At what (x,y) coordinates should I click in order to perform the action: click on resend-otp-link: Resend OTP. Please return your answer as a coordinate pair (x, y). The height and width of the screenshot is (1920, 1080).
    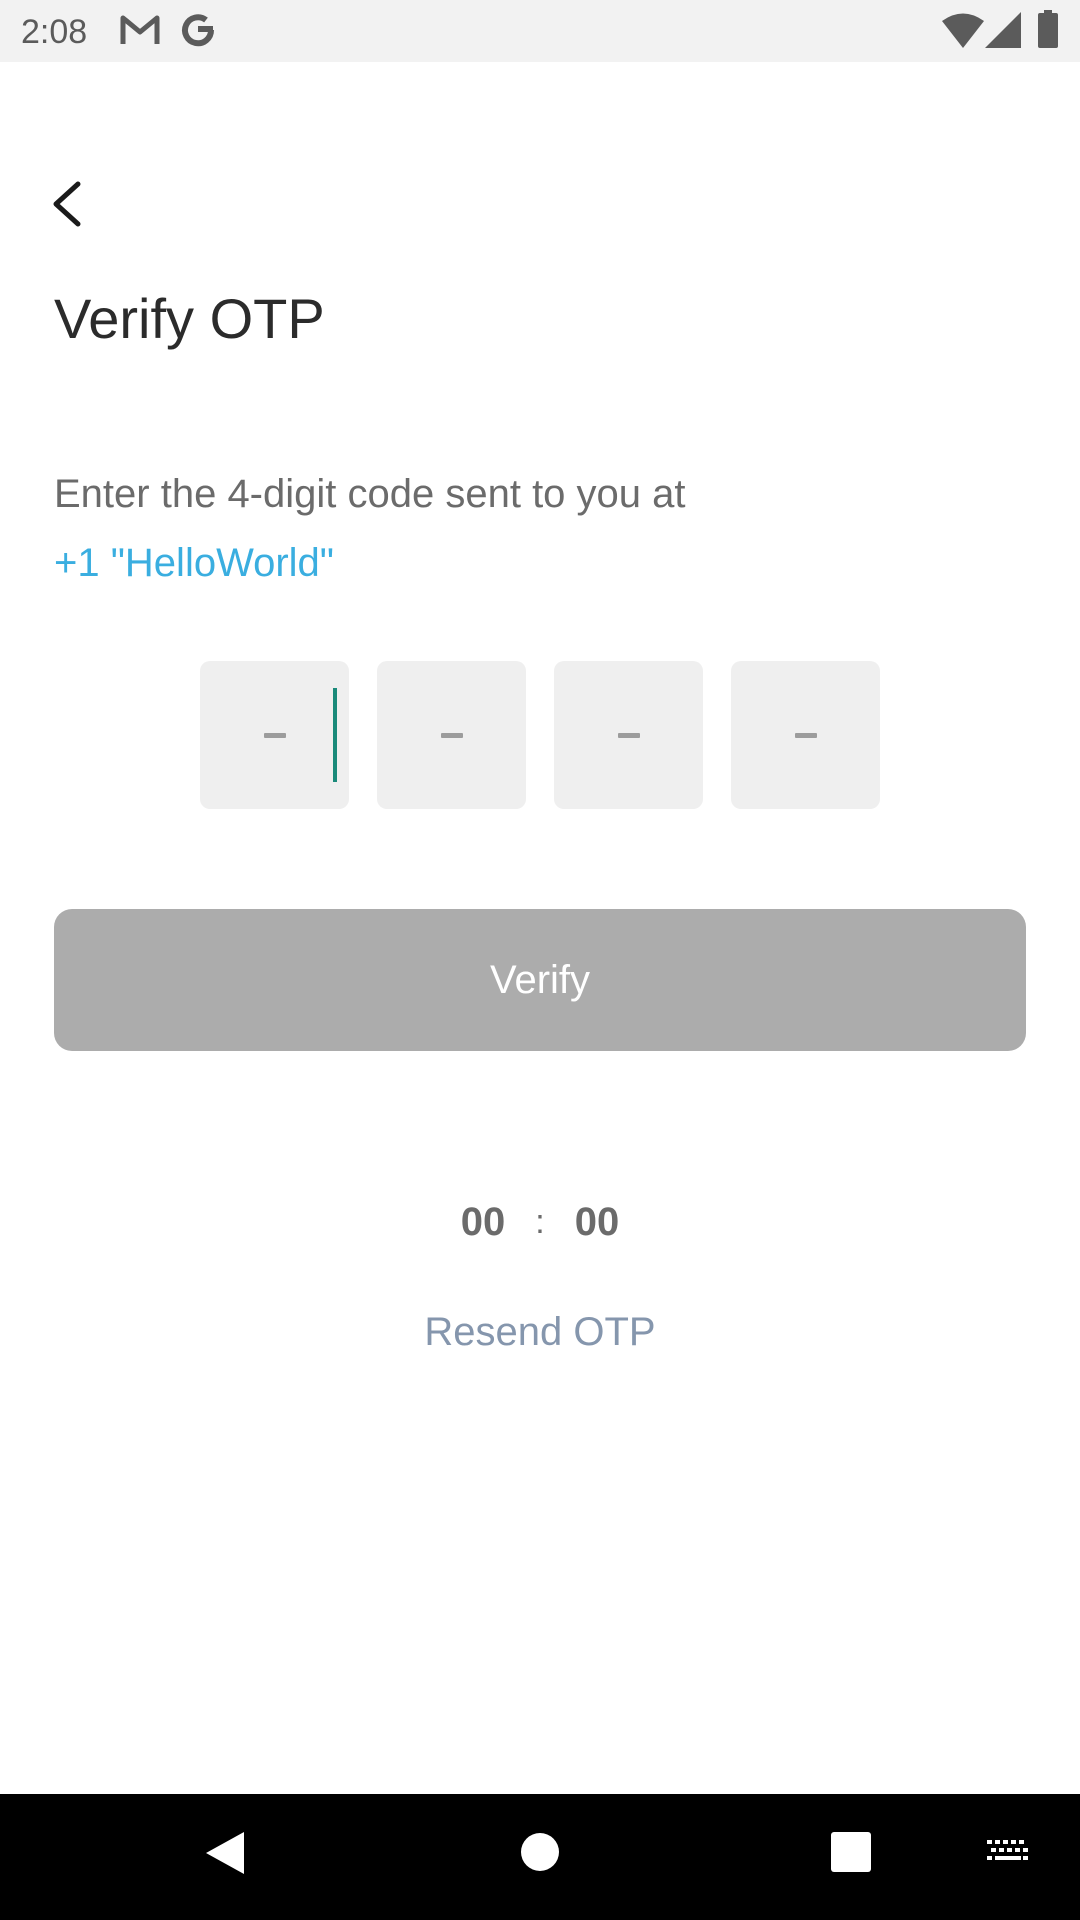
    Looking at the image, I should click on (540, 1332).